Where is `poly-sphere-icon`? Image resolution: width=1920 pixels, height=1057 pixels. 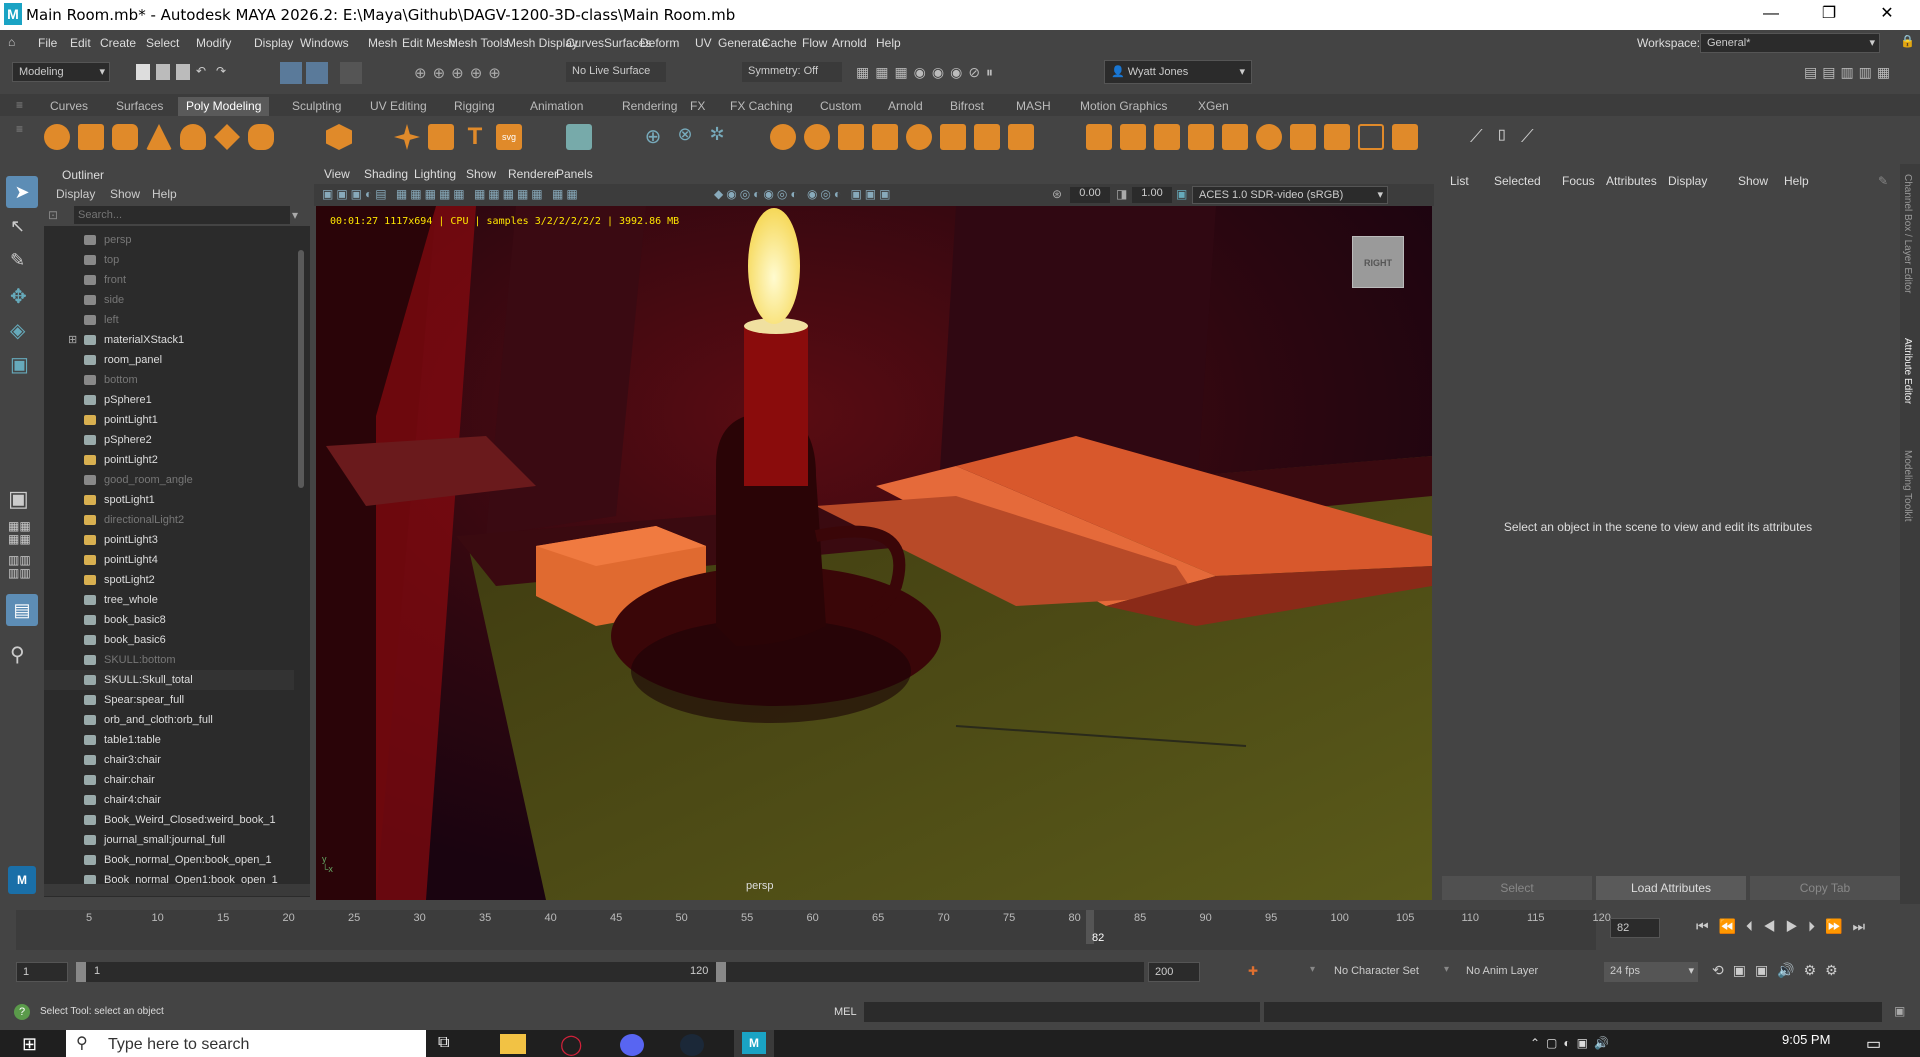
poly-sphere-icon is located at coordinates (57, 137).